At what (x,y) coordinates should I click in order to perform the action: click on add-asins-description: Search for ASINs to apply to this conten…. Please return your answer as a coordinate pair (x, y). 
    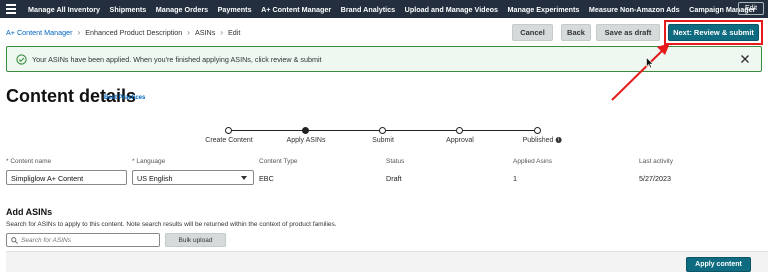
    Looking at the image, I should click on (171, 224).